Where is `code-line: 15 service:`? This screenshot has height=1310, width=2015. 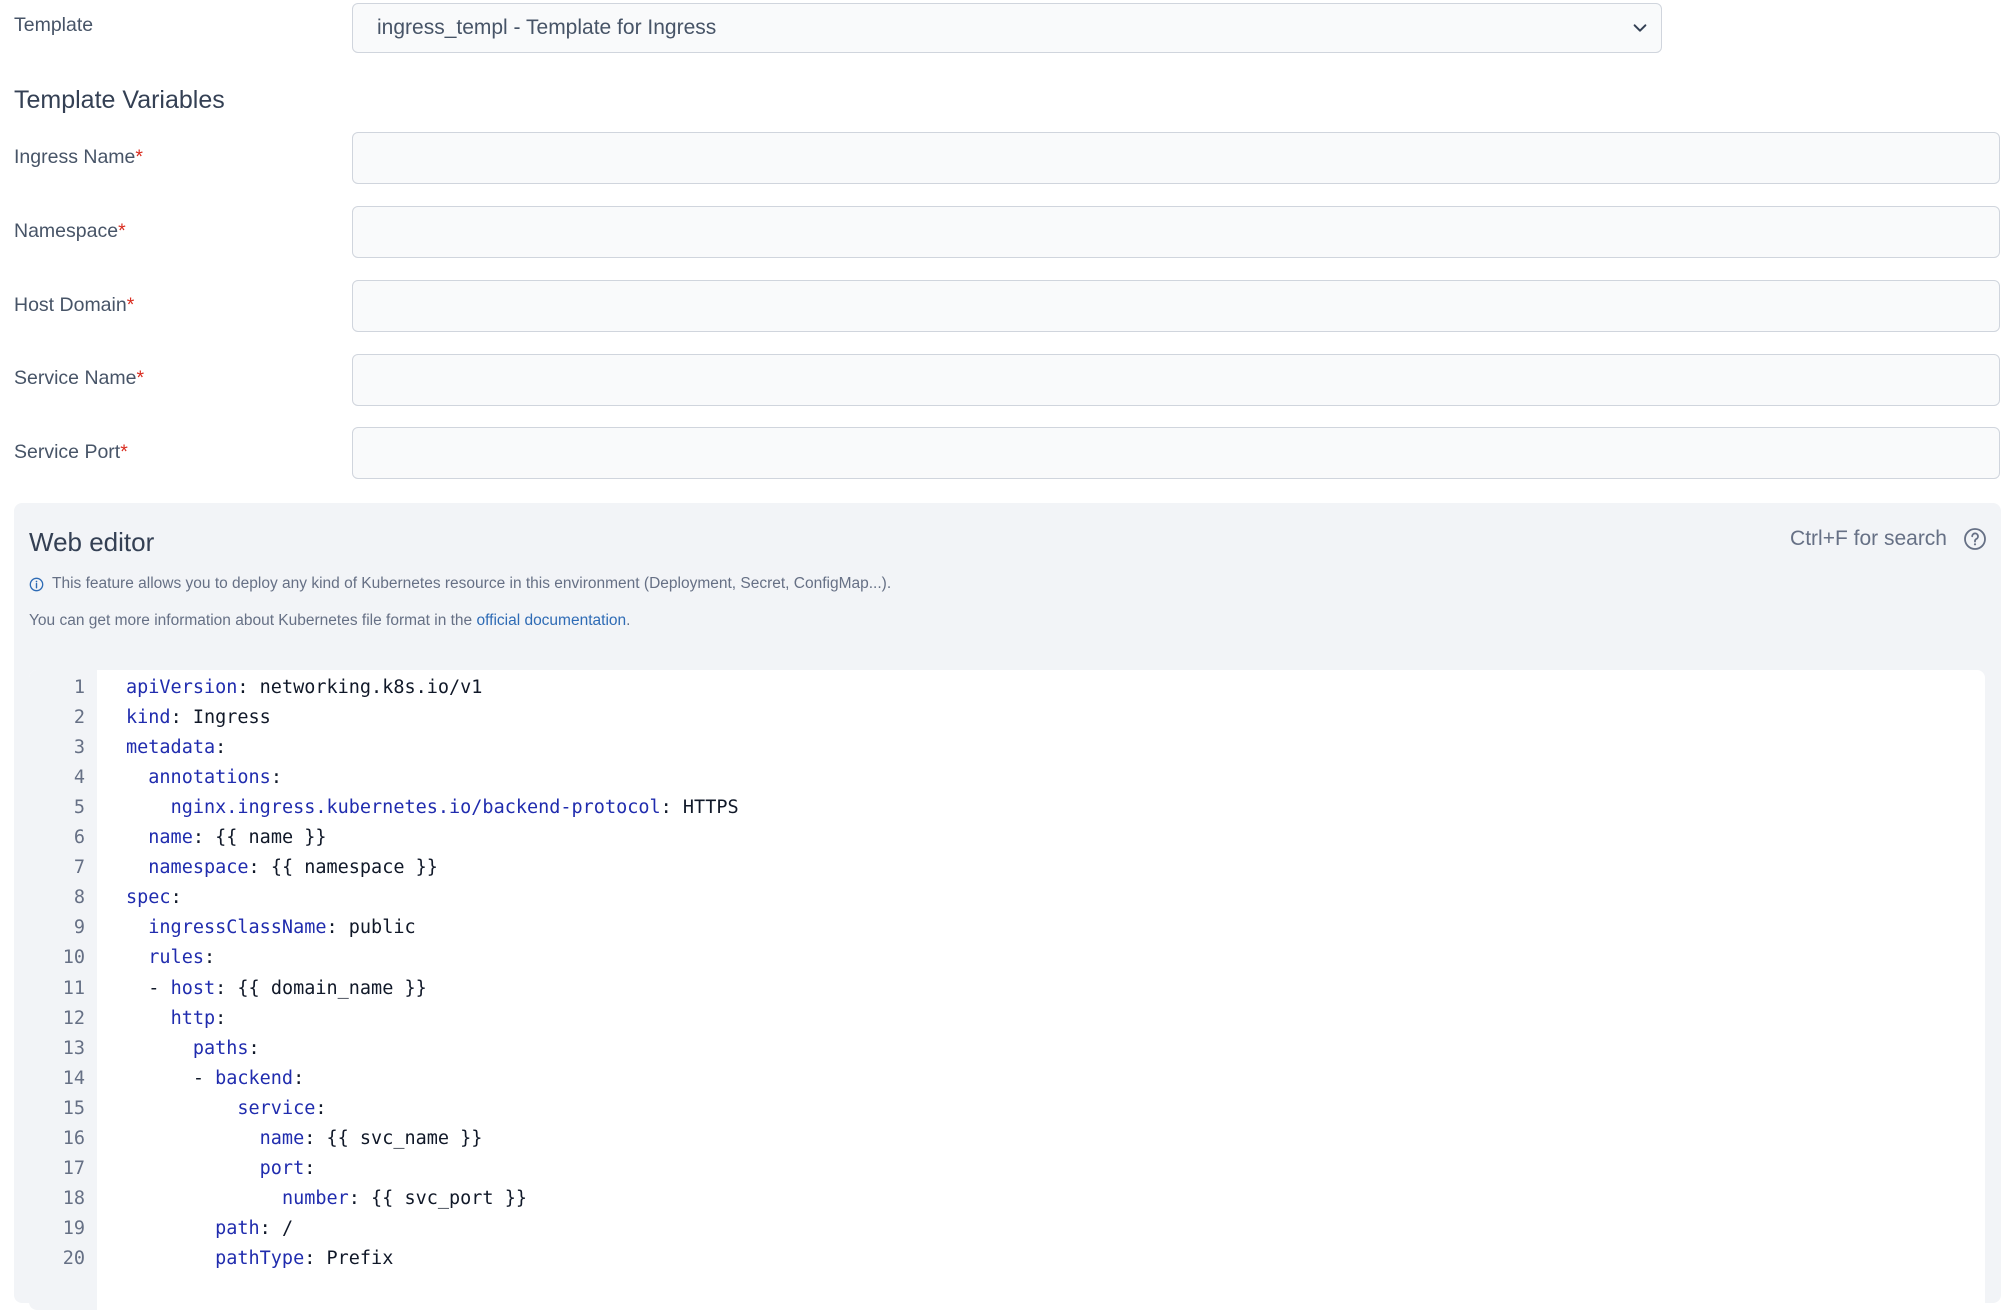
code-line: 15 service: is located at coordinates (1007, 1108).